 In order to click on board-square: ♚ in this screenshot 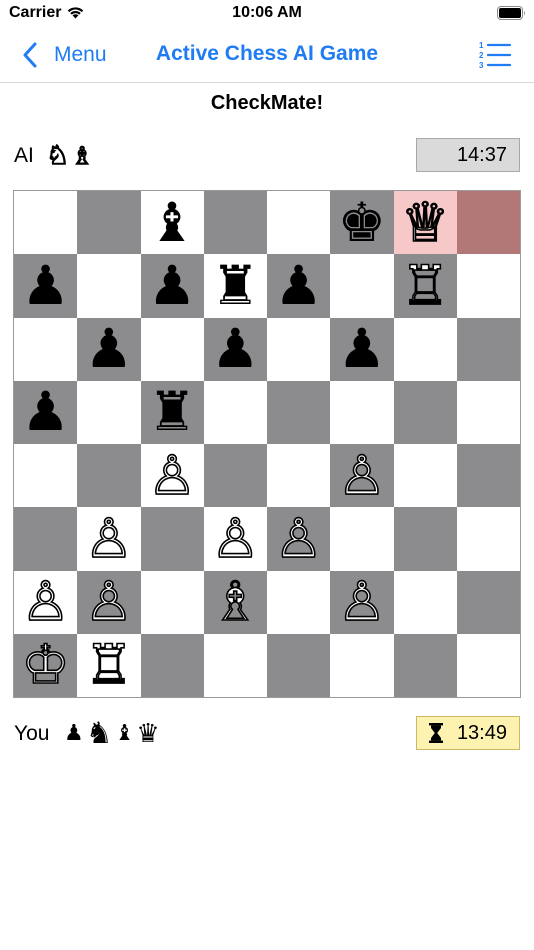, I will do `click(362, 223)`.